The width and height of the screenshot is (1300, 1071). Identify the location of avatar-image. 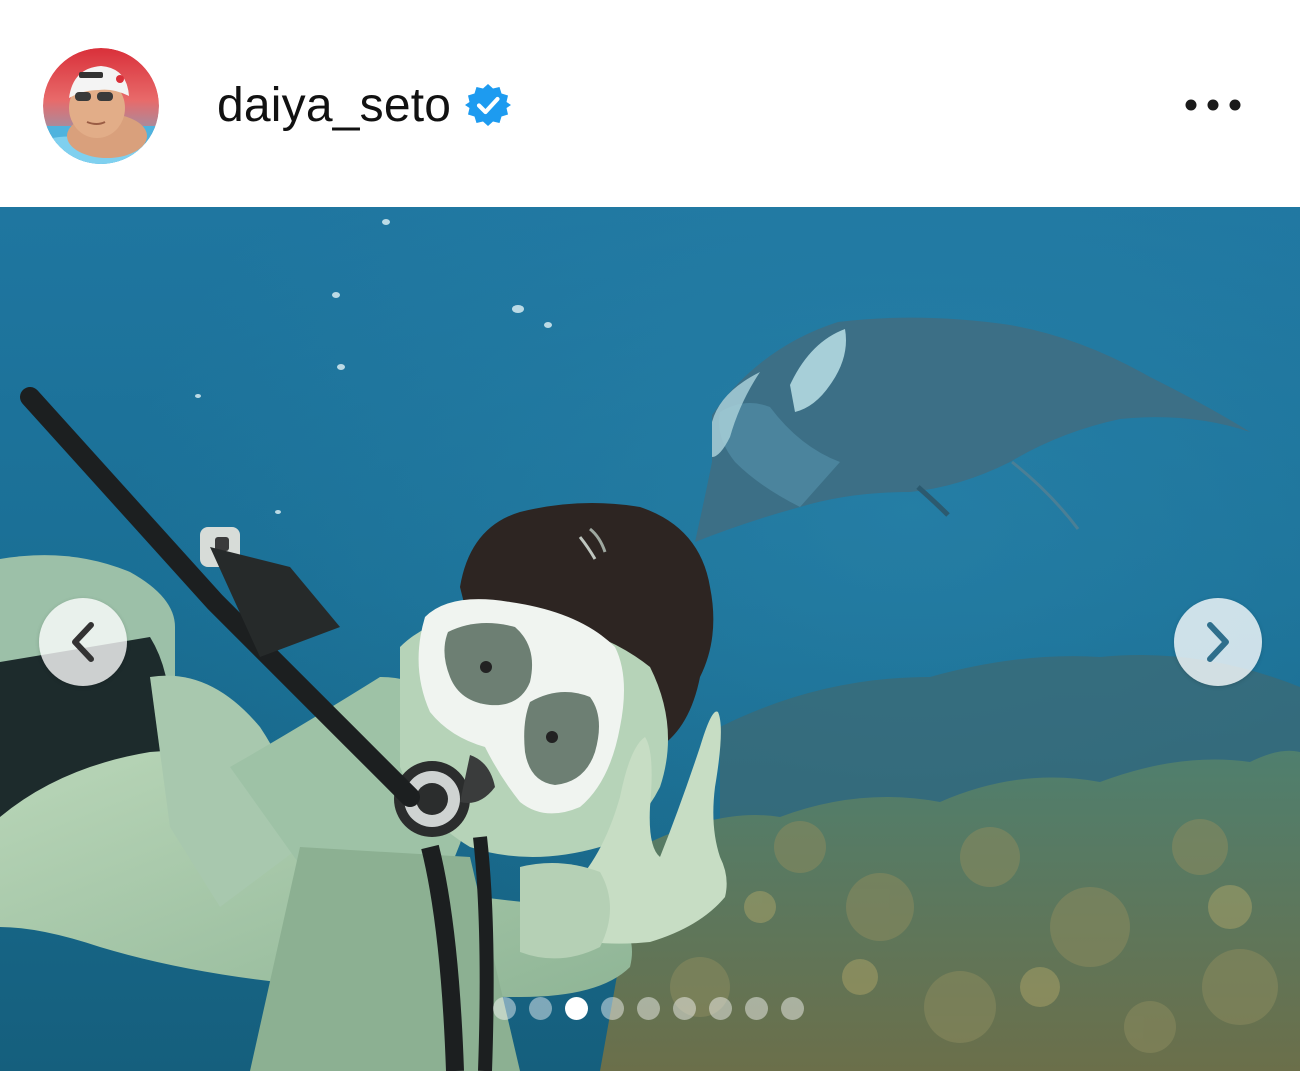
(101, 106).